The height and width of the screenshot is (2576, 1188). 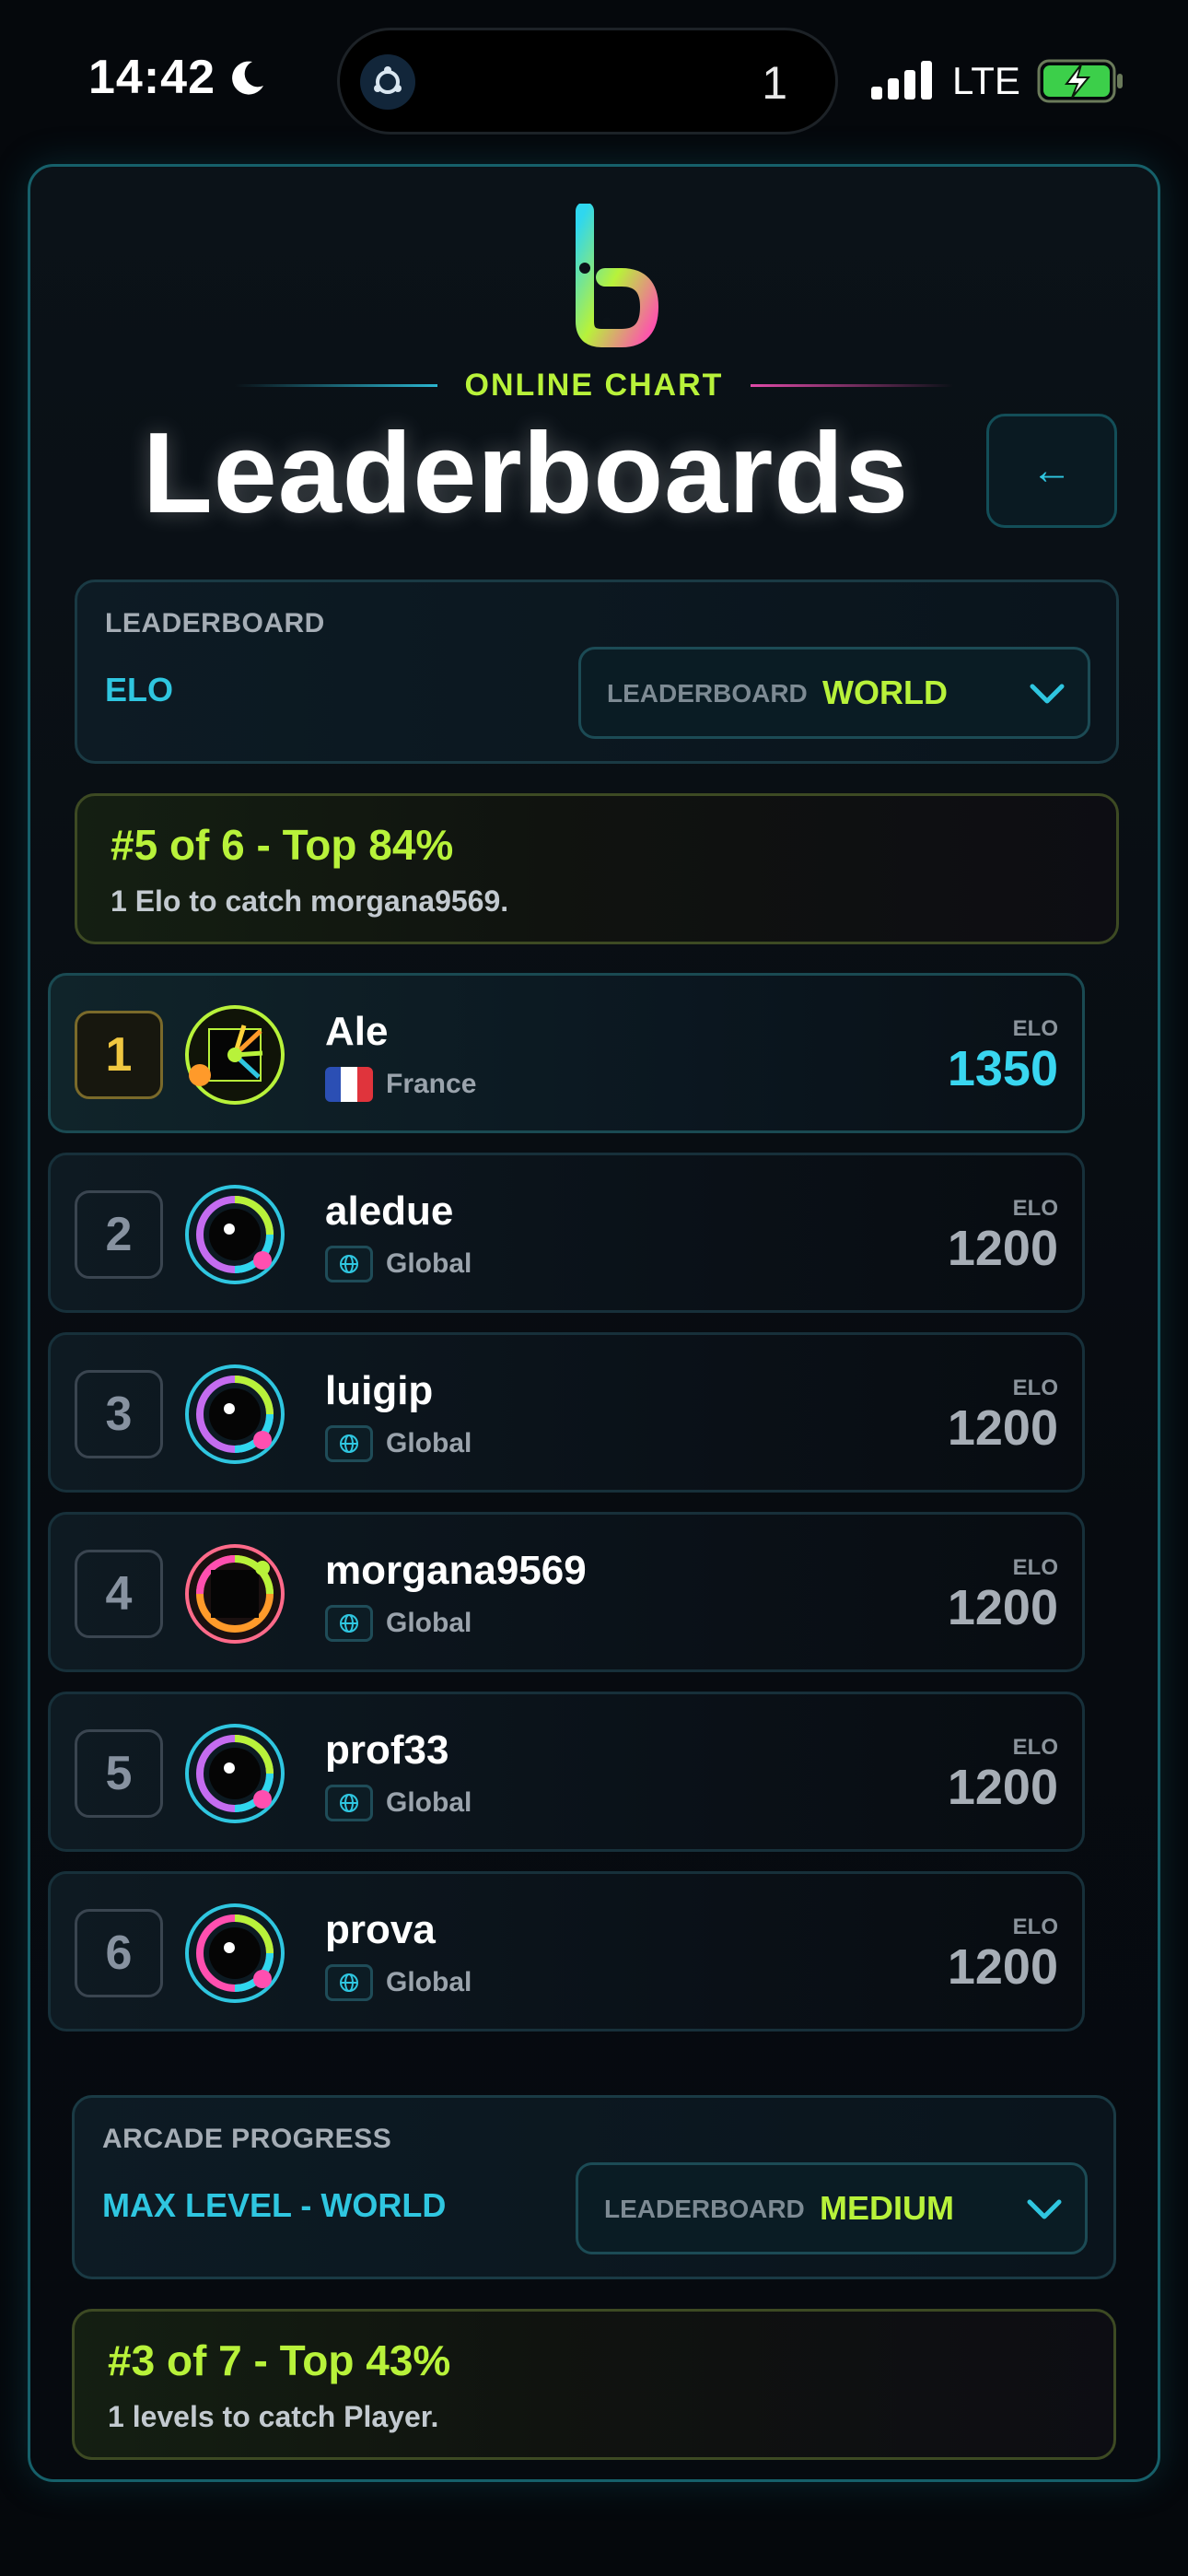 What do you see at coordinates (389, 1211) in the screenshot?
I see `player-name: aledue` at bounding box center [389, 1211].